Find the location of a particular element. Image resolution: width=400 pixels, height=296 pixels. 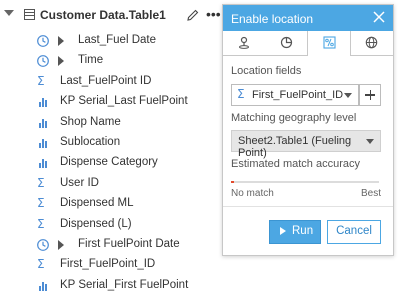

field-row: Shop Name is located at coordinates (115, 123).